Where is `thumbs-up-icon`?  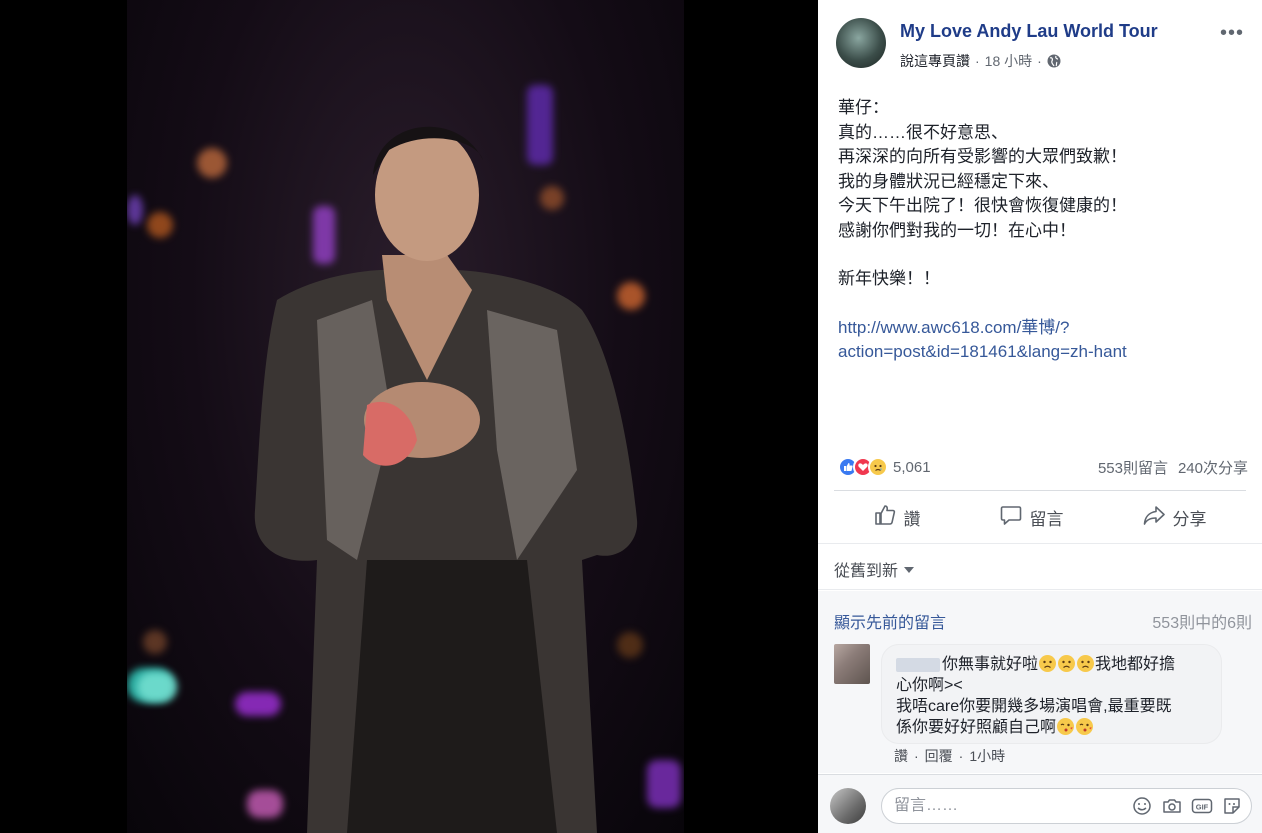 thumbs-up-icon is located at coordinates (885, 517).